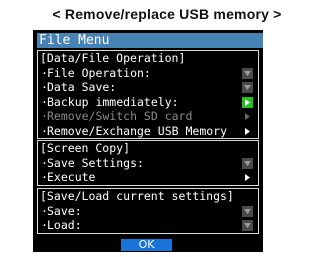 The image size is (334, 257). What do you see at coordinates (137, 196) in the screenshot?
I see `section-header: [Save/Load current settings]` at bounding box center [137, 196].